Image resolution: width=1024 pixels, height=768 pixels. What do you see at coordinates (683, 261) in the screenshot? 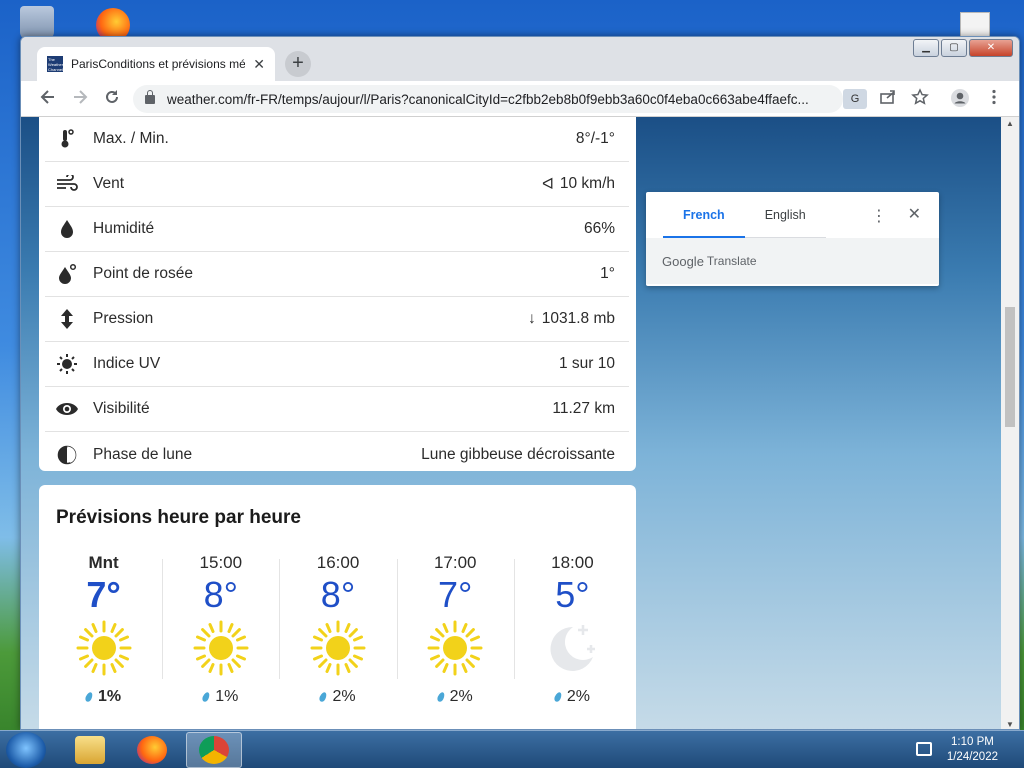
I see `google-logo-text: Google` at bounding box center [683, 261].